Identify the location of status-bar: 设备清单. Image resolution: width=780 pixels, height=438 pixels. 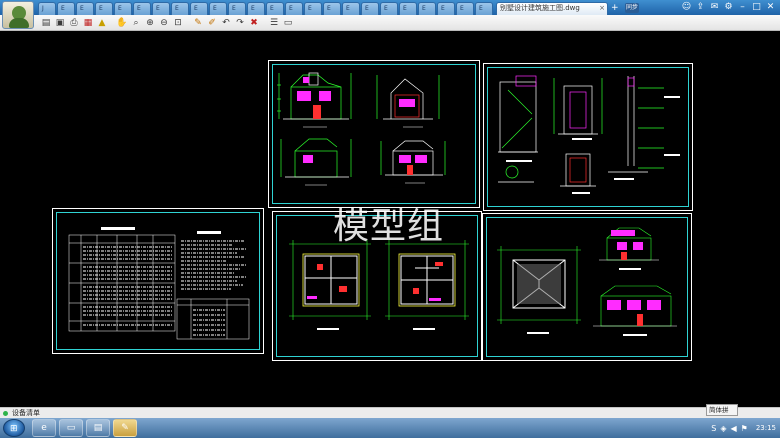
(390, 412).